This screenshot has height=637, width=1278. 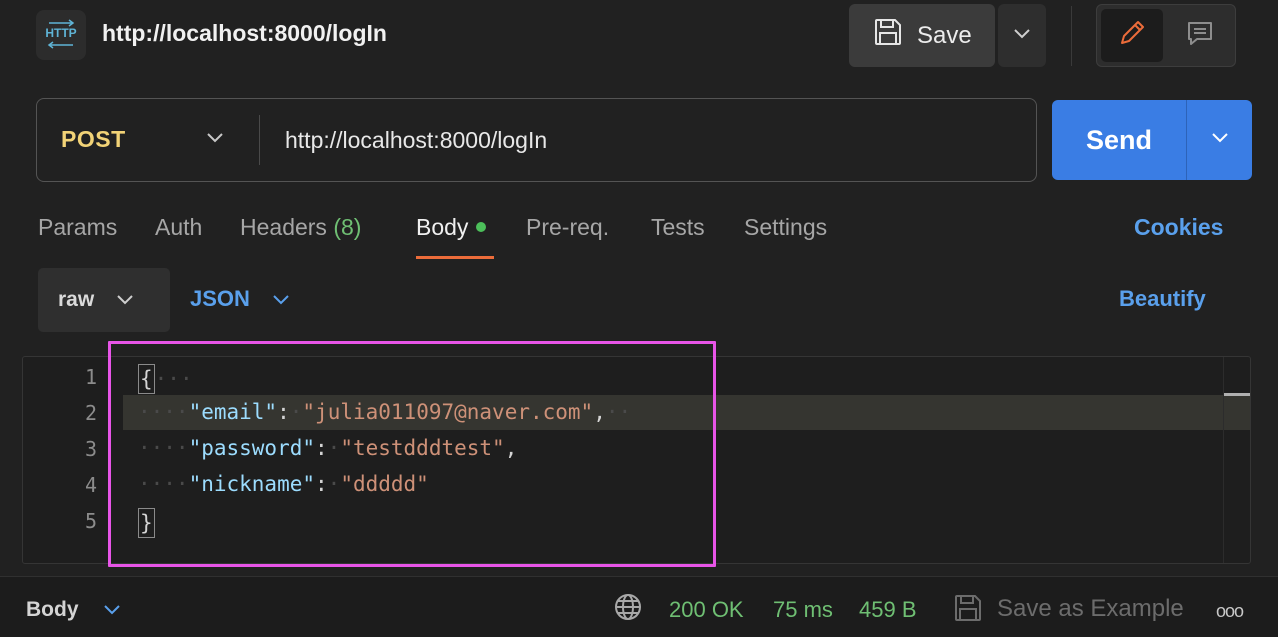 What do you see at coordinates (244, 33) in the screenshot?
I see `request-title: http://localhost:8000/logIn` at bounding box center [244, 33].